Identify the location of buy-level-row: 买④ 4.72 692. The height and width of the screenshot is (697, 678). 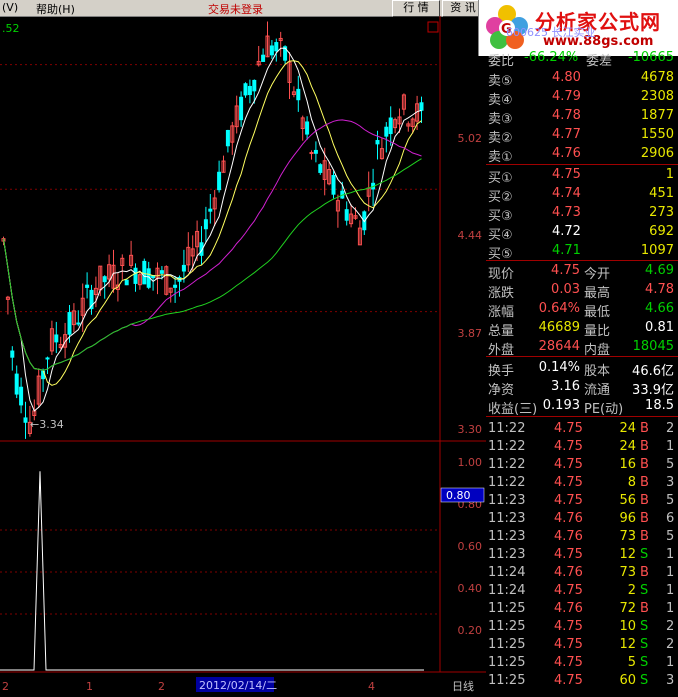
(582, 233).